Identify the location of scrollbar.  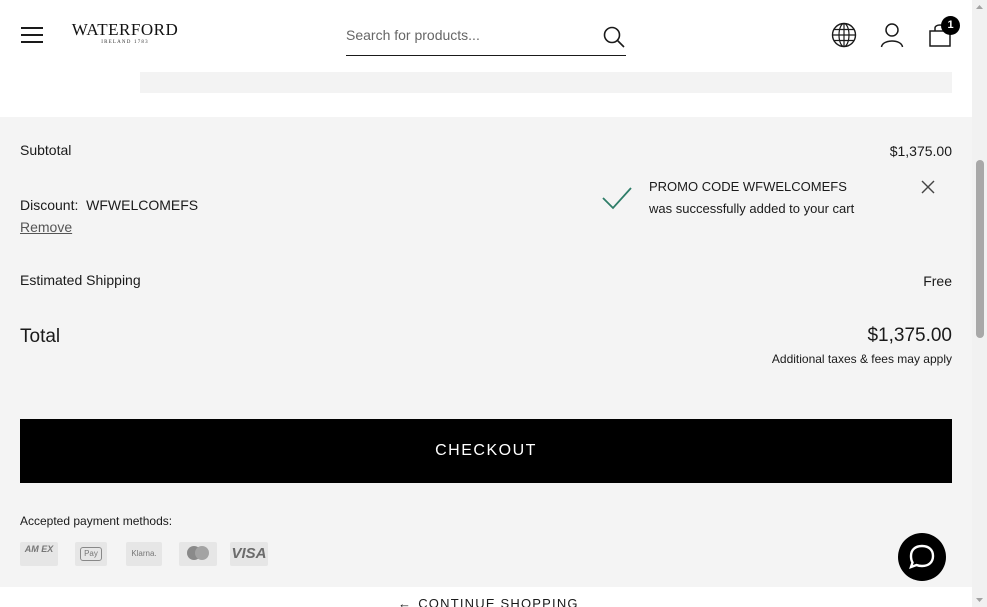
(979, 303).